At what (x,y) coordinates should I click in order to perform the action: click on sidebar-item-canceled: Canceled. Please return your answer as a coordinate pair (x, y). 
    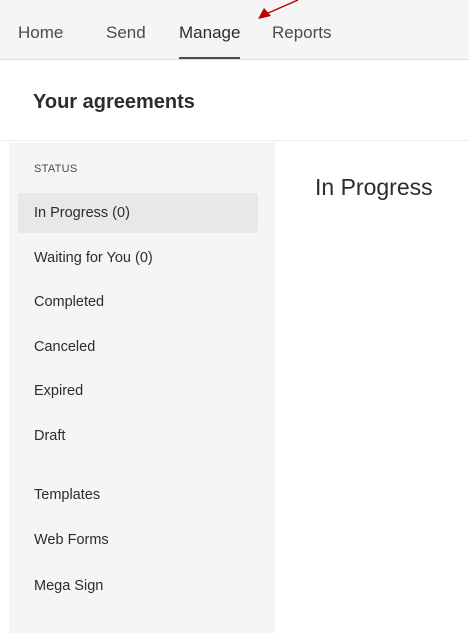
    Looking at the image, I should click on (138, 347).